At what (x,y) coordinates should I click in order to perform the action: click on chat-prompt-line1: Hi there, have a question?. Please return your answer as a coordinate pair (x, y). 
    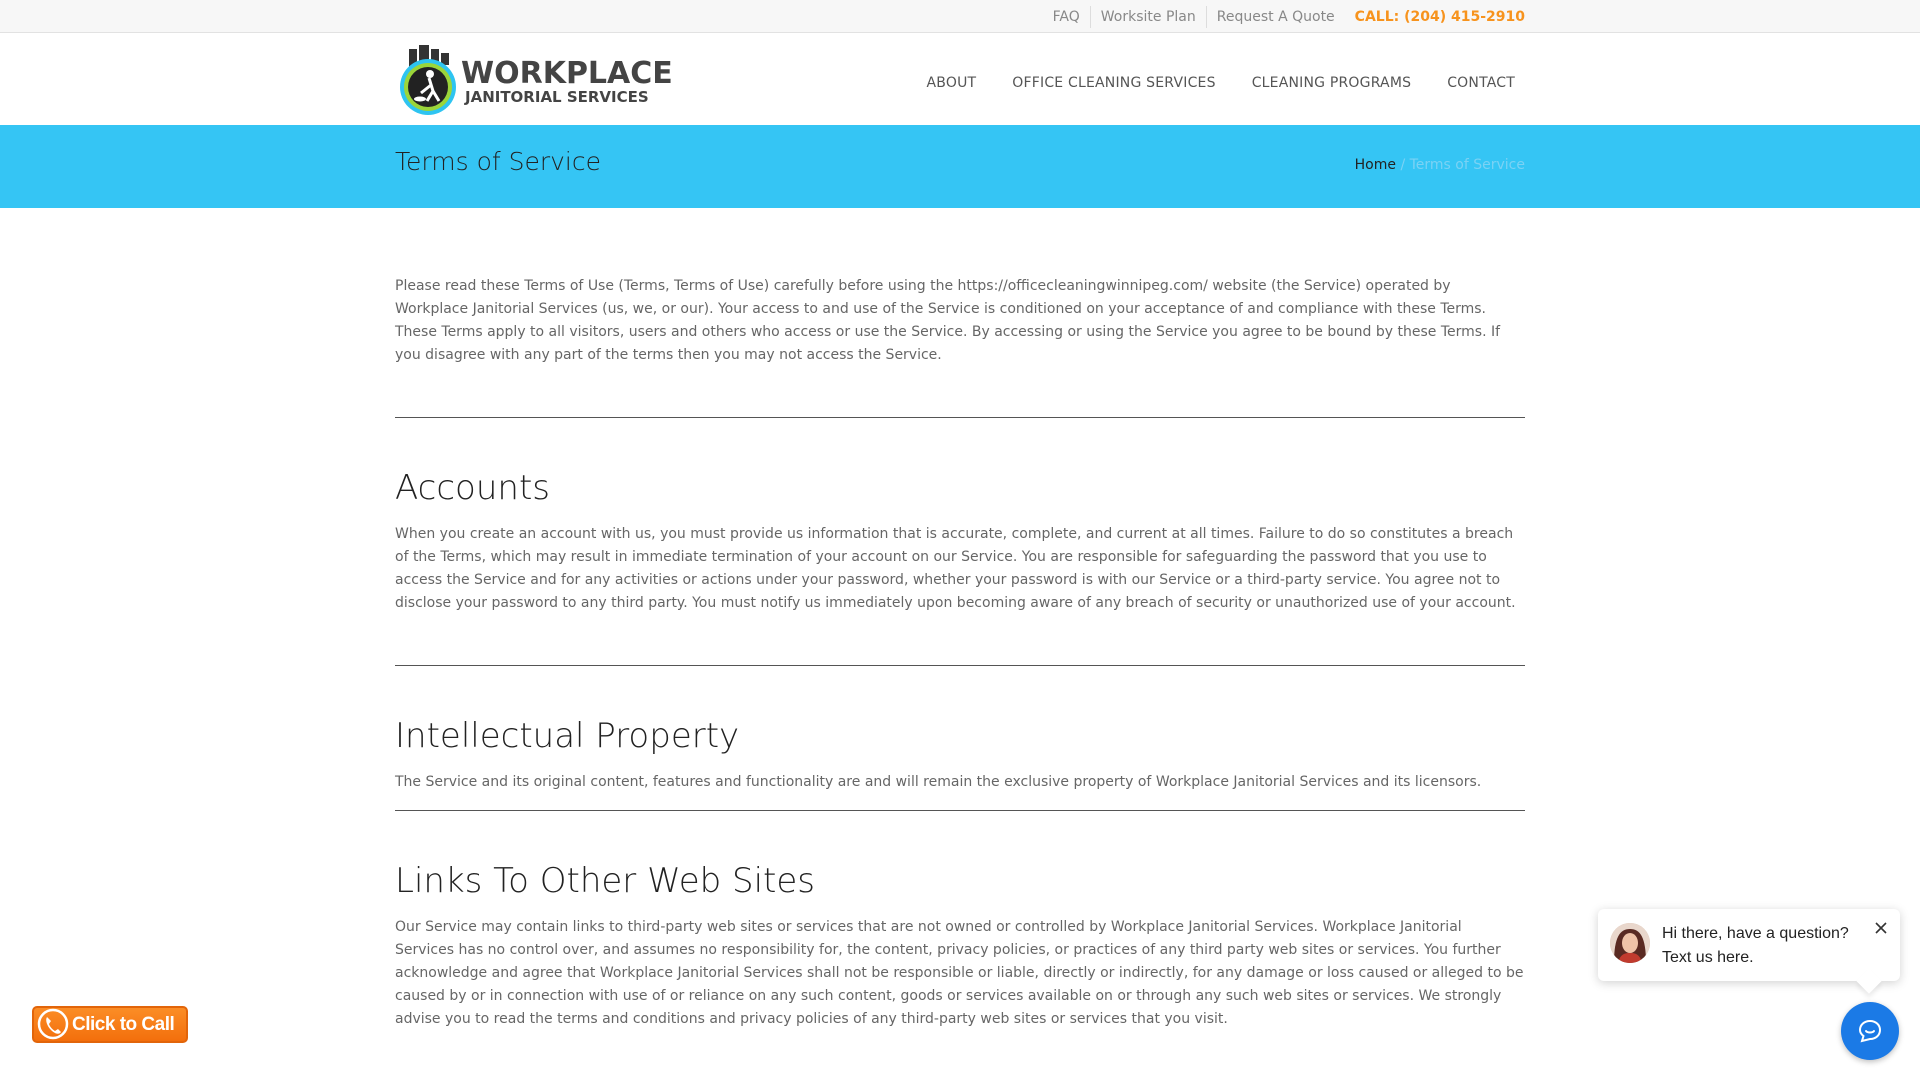
    Looking at the image, I should click on (1755, 933).